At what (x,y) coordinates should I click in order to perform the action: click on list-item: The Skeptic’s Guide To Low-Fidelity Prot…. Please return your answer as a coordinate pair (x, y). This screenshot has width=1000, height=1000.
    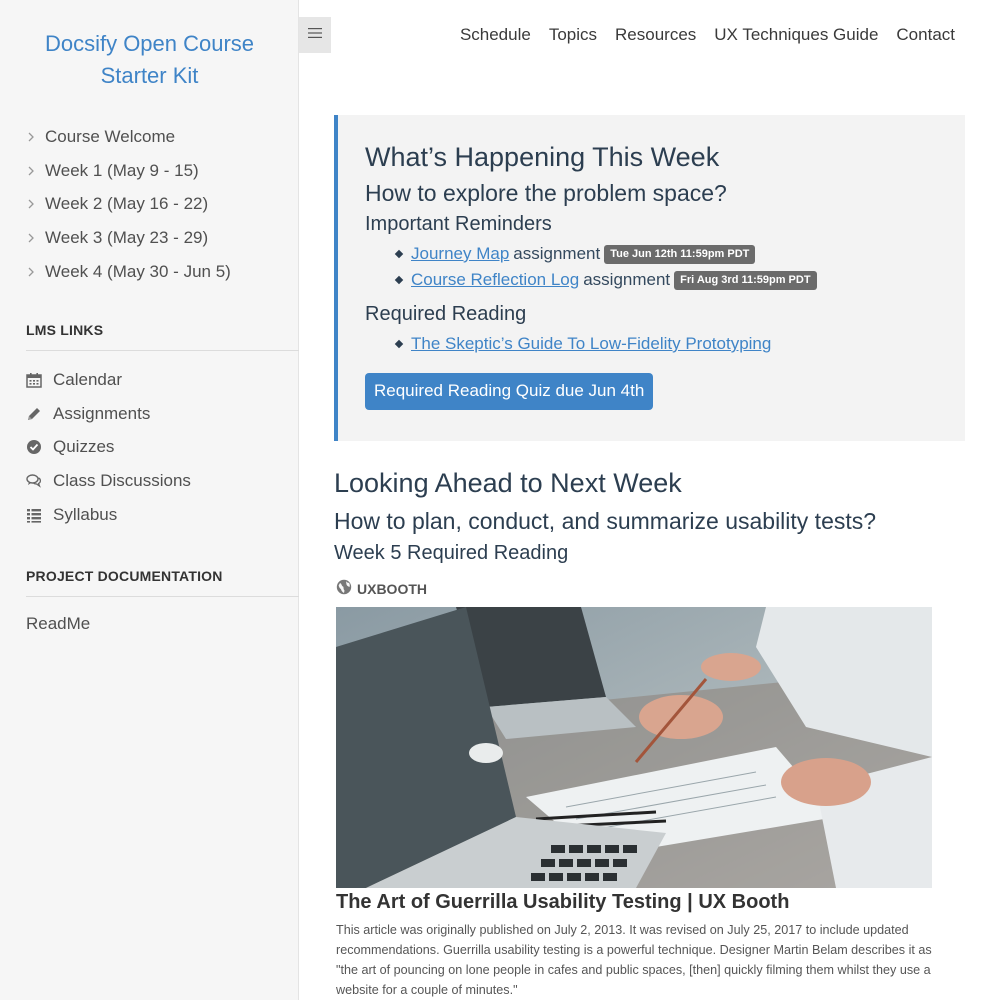
    Looking at the image, I should click on (669, 344).